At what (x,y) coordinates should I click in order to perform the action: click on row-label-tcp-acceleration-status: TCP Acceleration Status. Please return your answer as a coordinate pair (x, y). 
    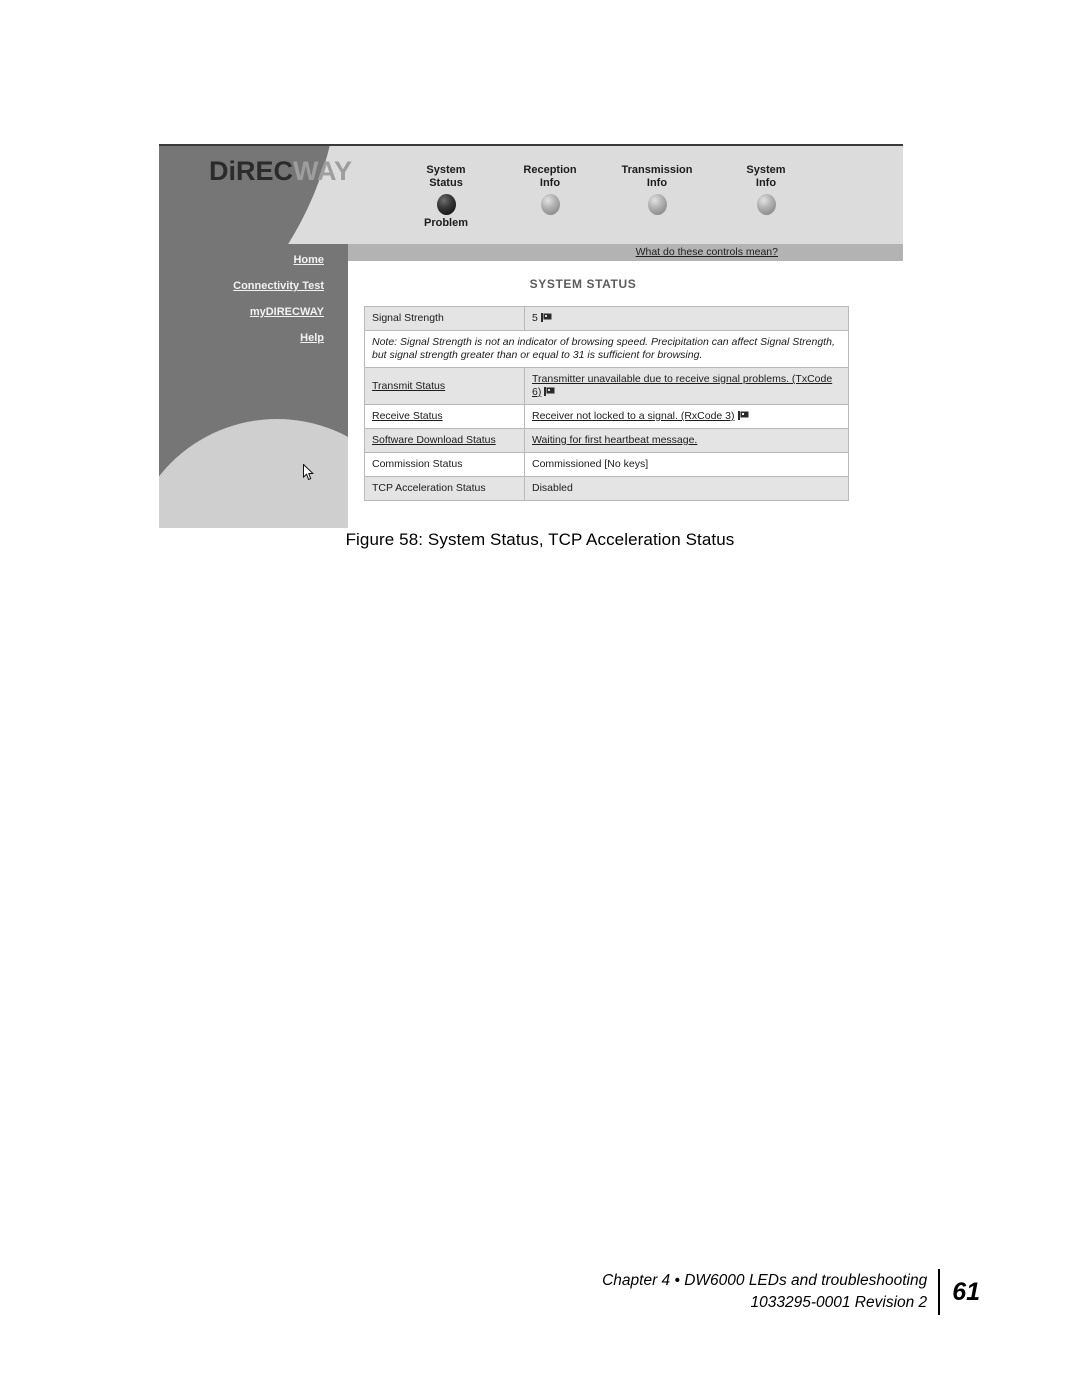
    Looking at the image, I should click on (444, 488).